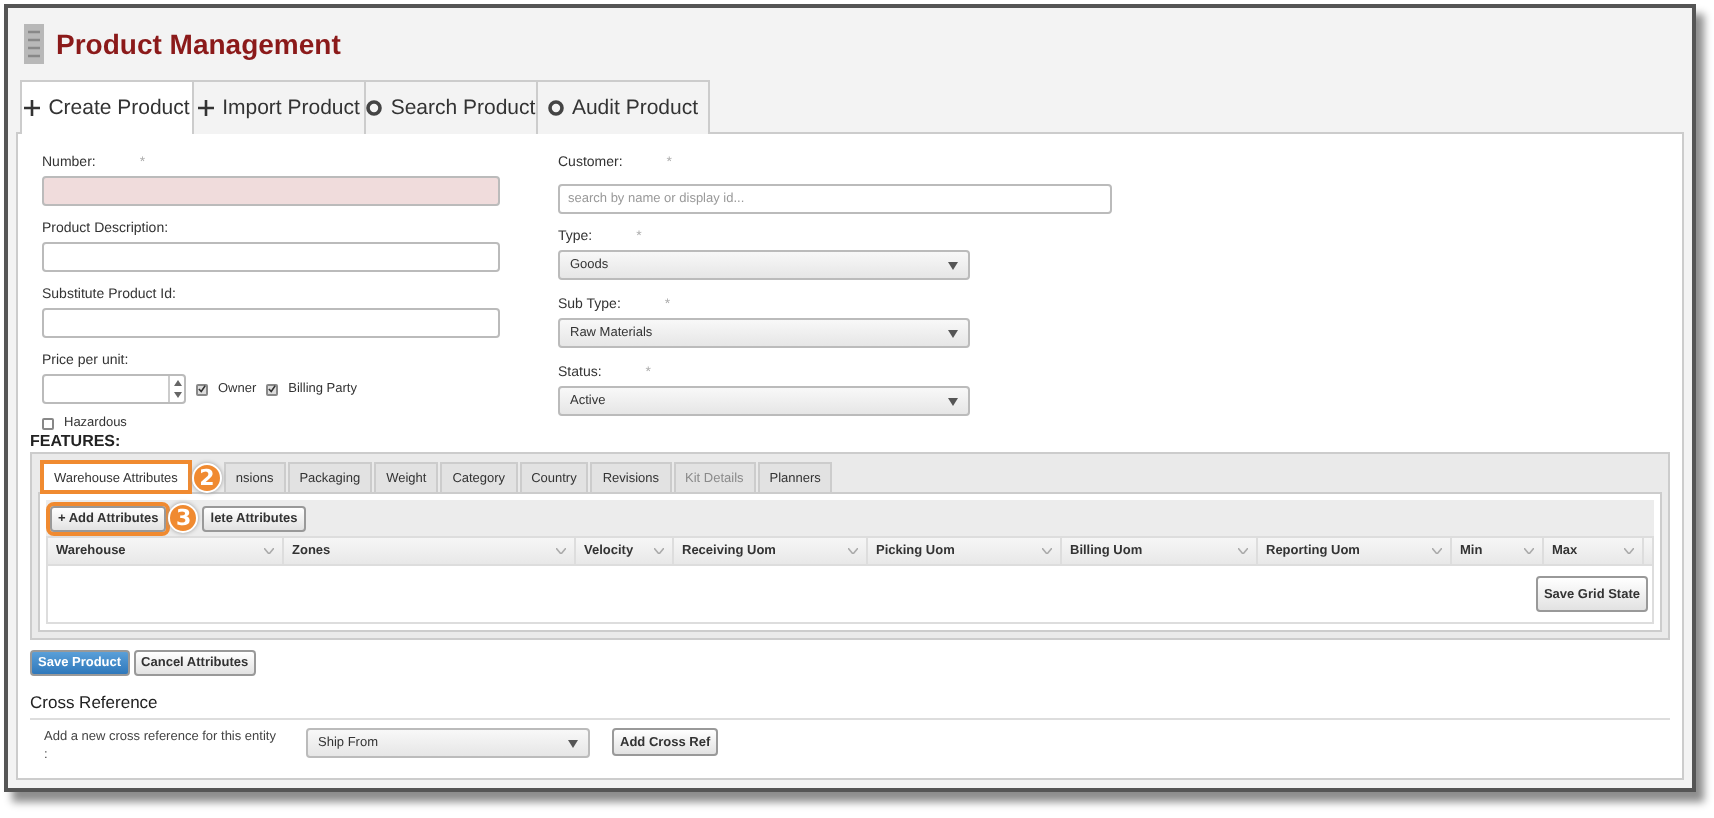 This screenshot has width=1714, height=818. Describe the element at coordinates (114, 389) in the screenshot. I see `number-field` at that location.